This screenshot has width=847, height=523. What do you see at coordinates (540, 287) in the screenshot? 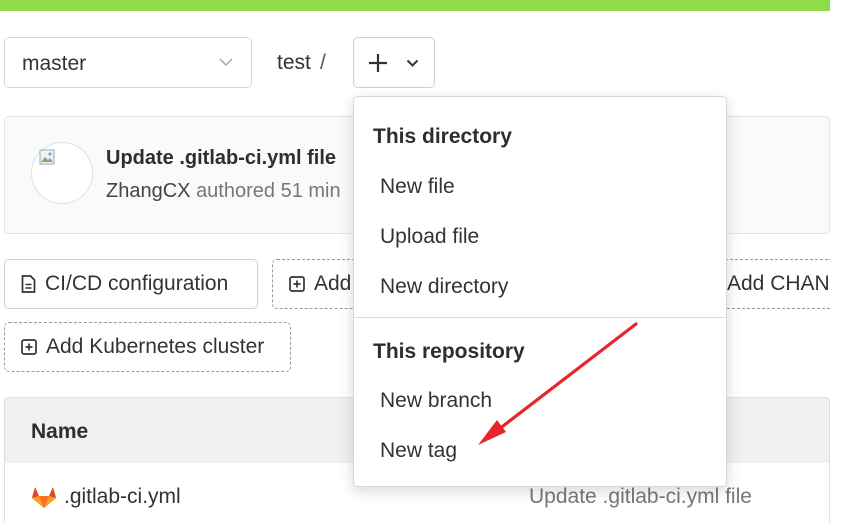
I see `menu-item-new-directory: New directory` at bounding box center [540, 287].